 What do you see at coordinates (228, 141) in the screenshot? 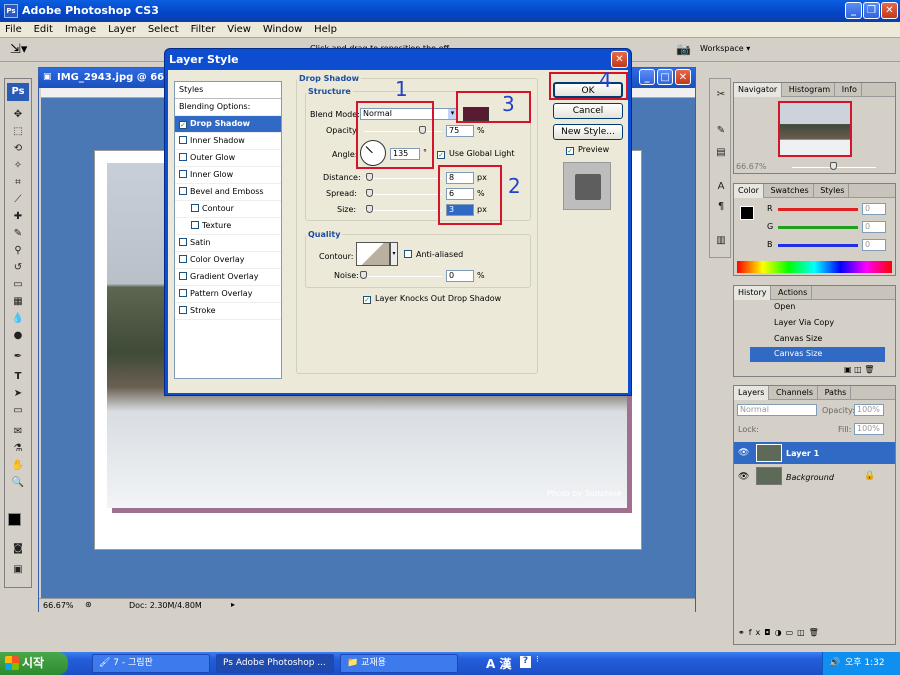
I see `style-item-inner-shadow: Inner Shadow` at bounding box center [228, 141].